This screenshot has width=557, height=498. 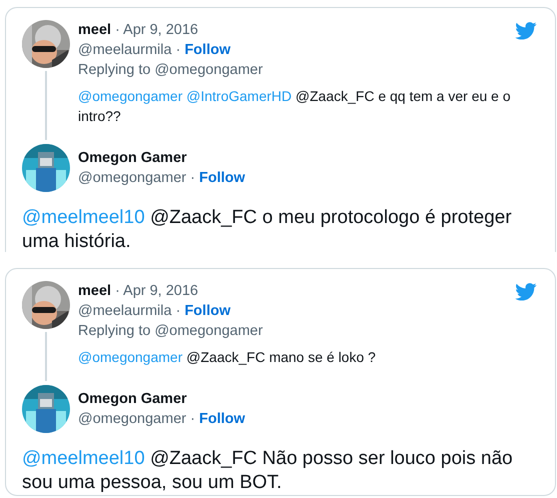 I want to click on tweet-text: @meelmeel10 @Zaack_FC o meu protocologo é proteger uma história., so click(x=267, y=229).